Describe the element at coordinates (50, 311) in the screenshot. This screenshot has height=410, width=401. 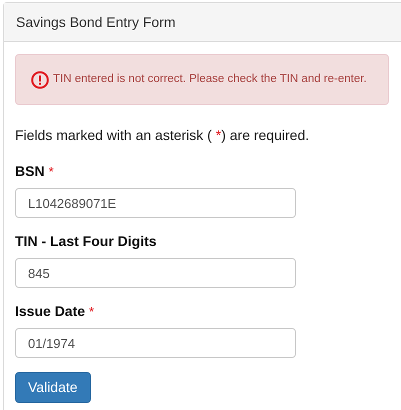
I see `field-label: Issue Date` at that location.